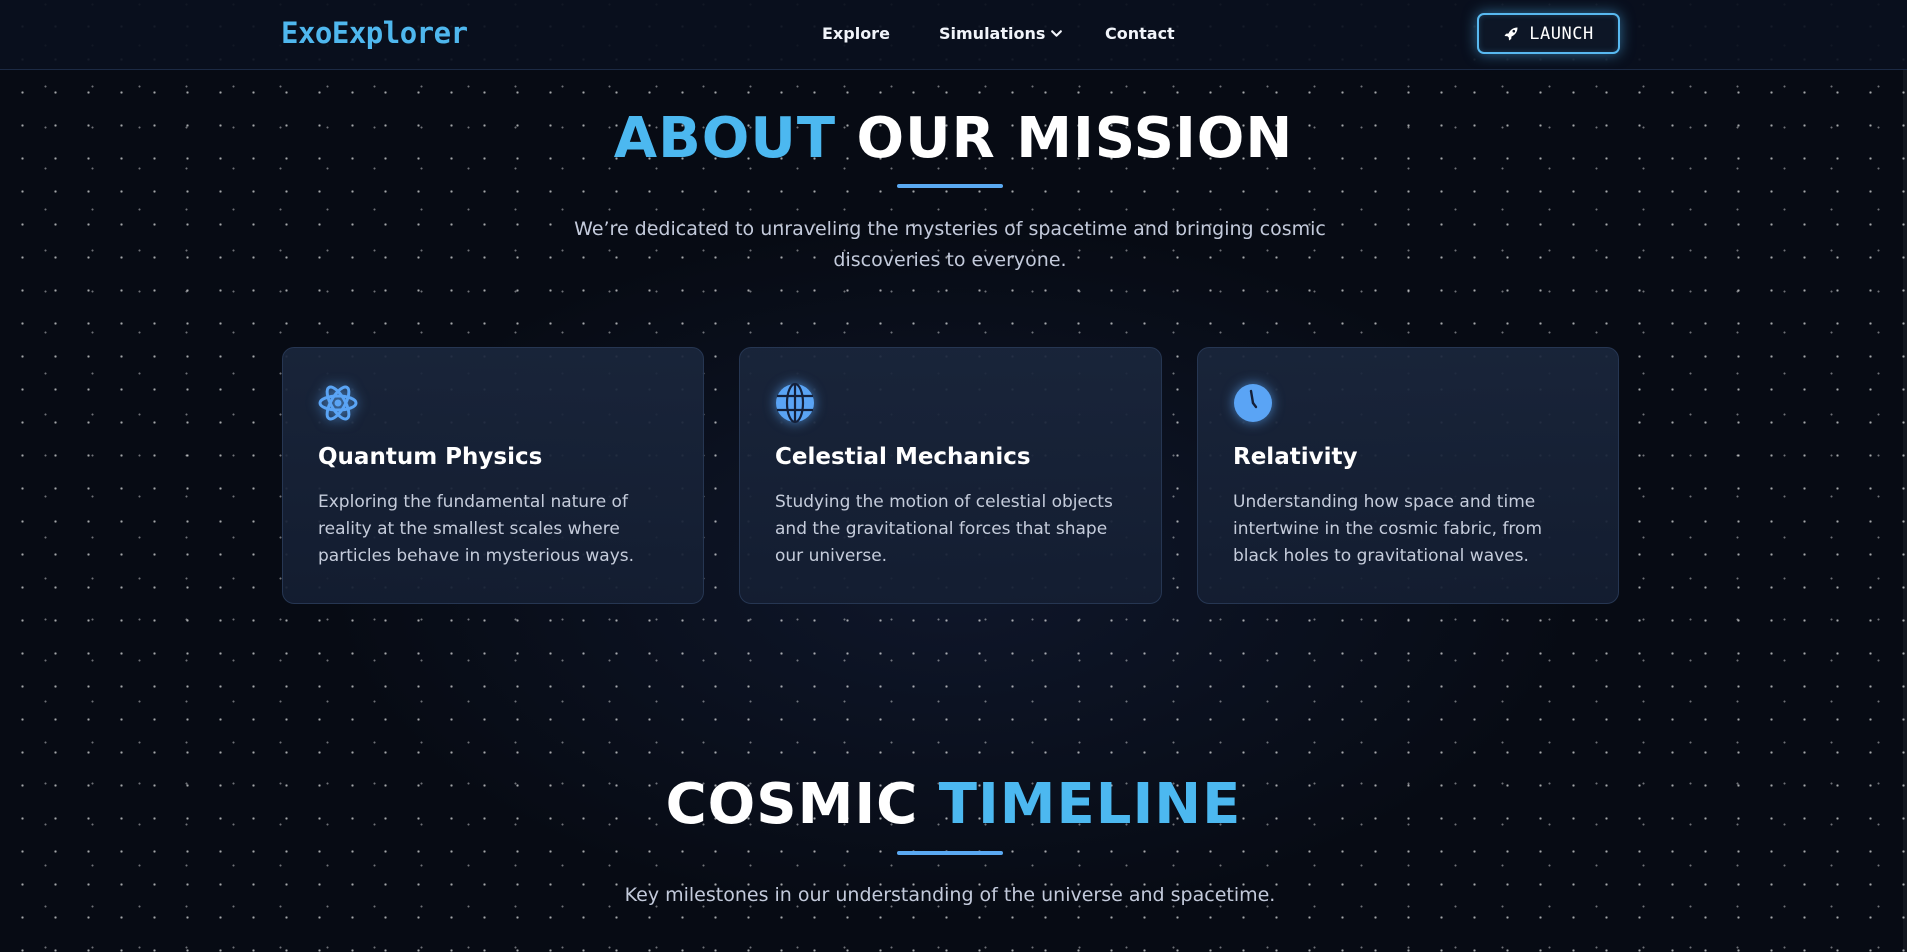 This screenshot has width=1907, height=952. I want to click on clock-icon, so click(1253, 403).